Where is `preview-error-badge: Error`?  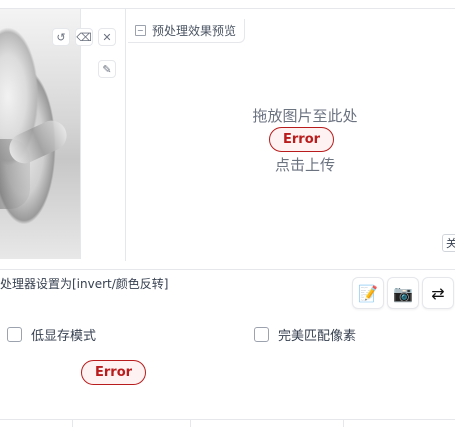 preview-error-badge: Error is located at coordinates (302, 139).